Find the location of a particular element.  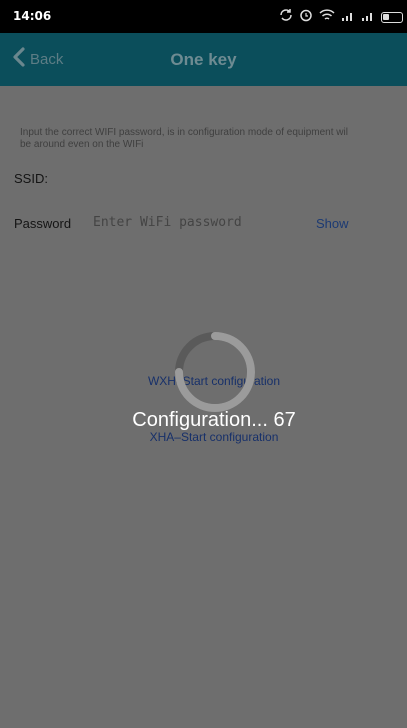

back-button: Back is located at coordinates (37, 59).